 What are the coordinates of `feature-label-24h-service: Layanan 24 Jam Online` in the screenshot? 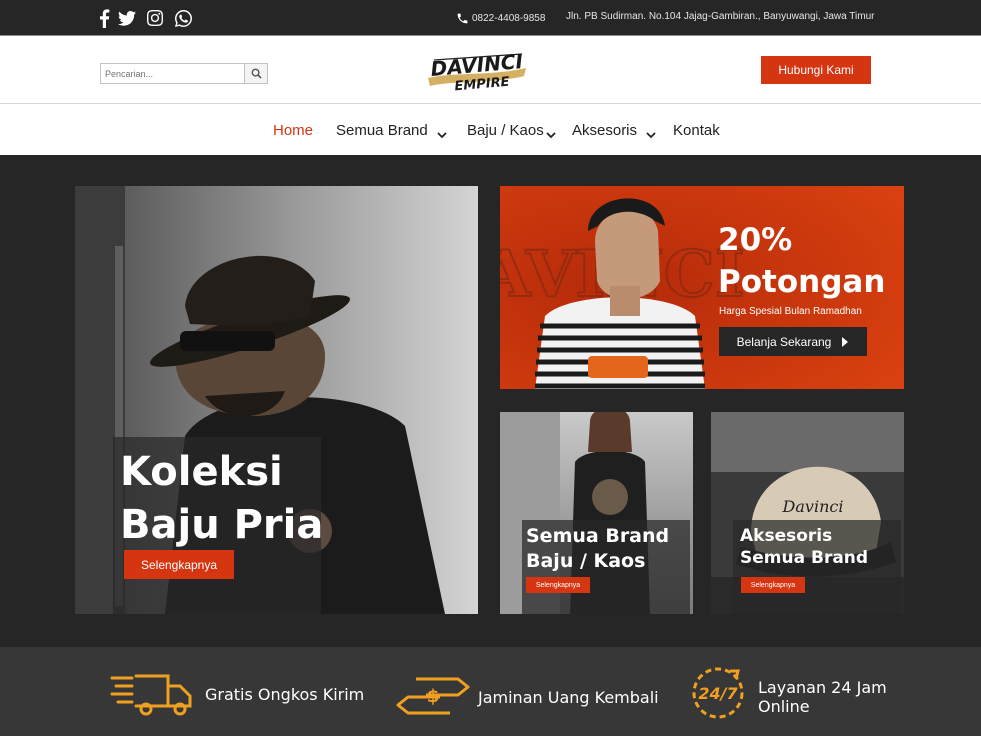 It's located at (822, 697).